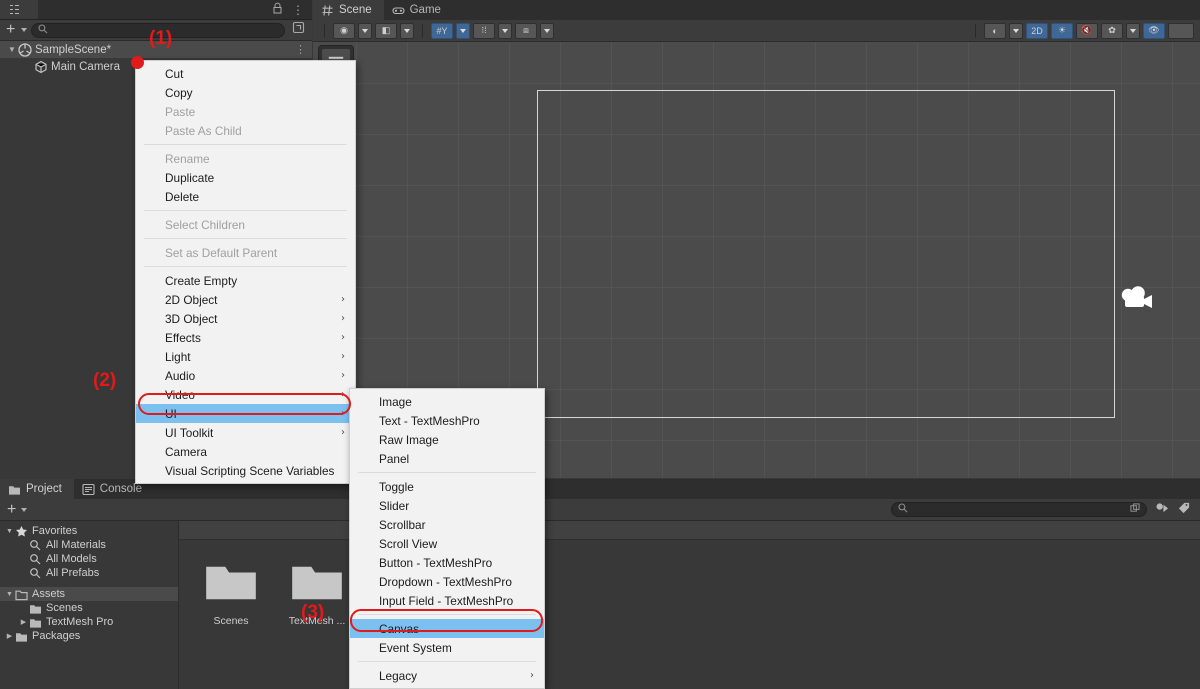  I want to click on project-tree-item-all-materials: All Materials, so click(89, 545).